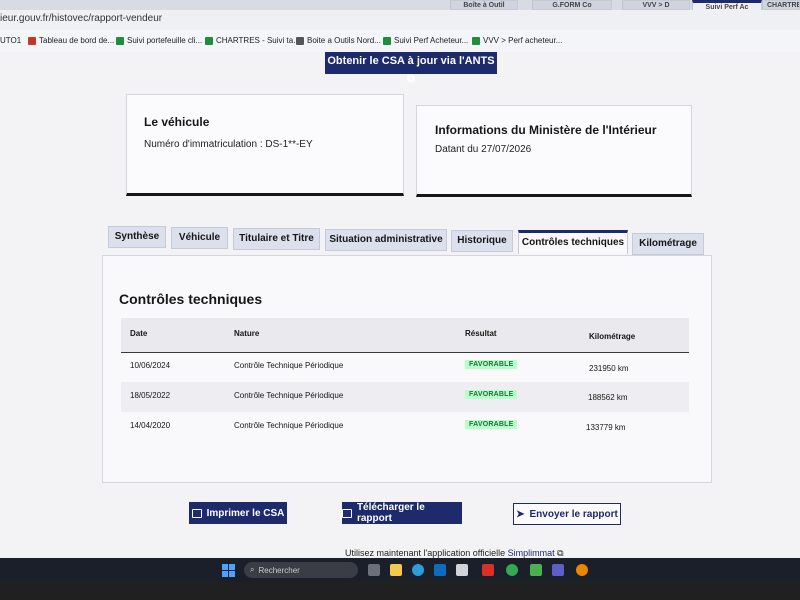 This screenshot has width=800, height=600. What do you see at coordinates (386, 240) in the screenshot?
I see `tab-situation-administrative: Situation administrative` at bounding box center [386, 240].